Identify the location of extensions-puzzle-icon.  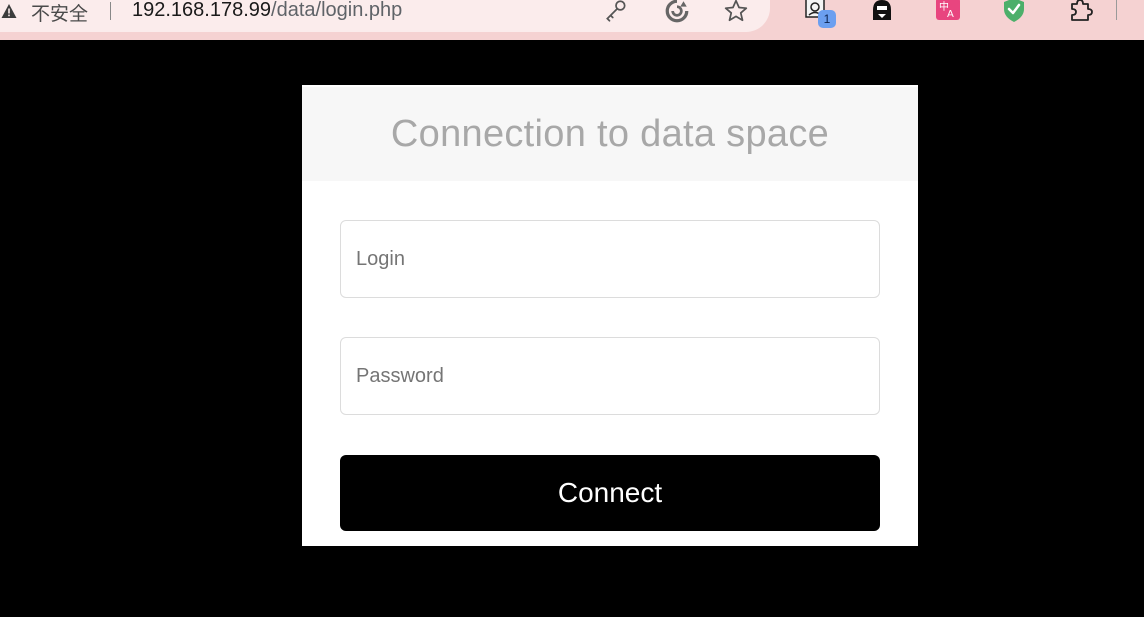
(1080, 12).